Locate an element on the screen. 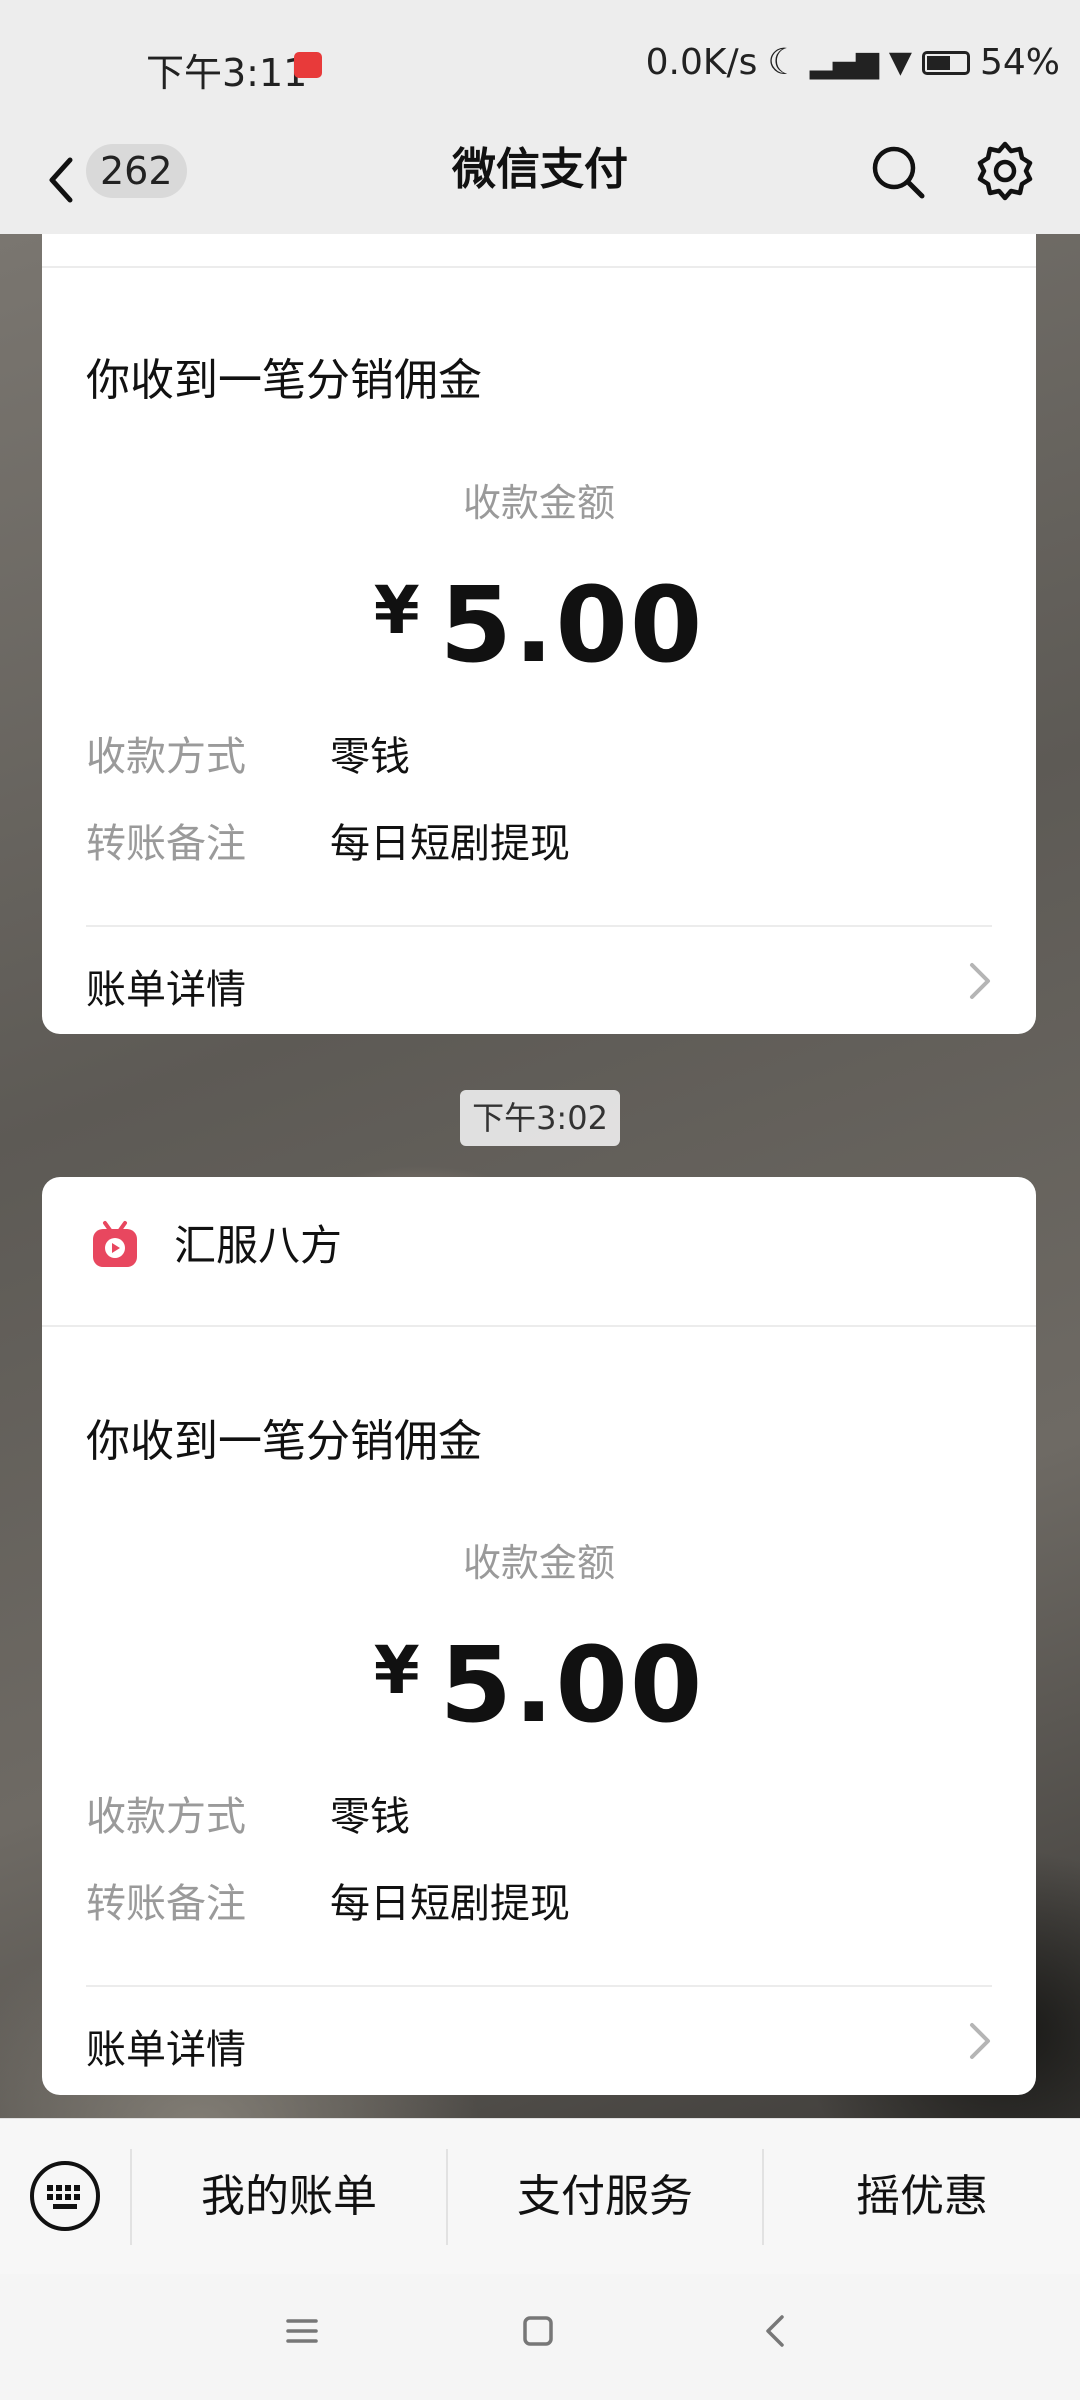 The width and height of the screenshot is (1080, 2400). bottom-area: 我的账单 支付服务 摇优惠 is located at coordinates (540, 2259).